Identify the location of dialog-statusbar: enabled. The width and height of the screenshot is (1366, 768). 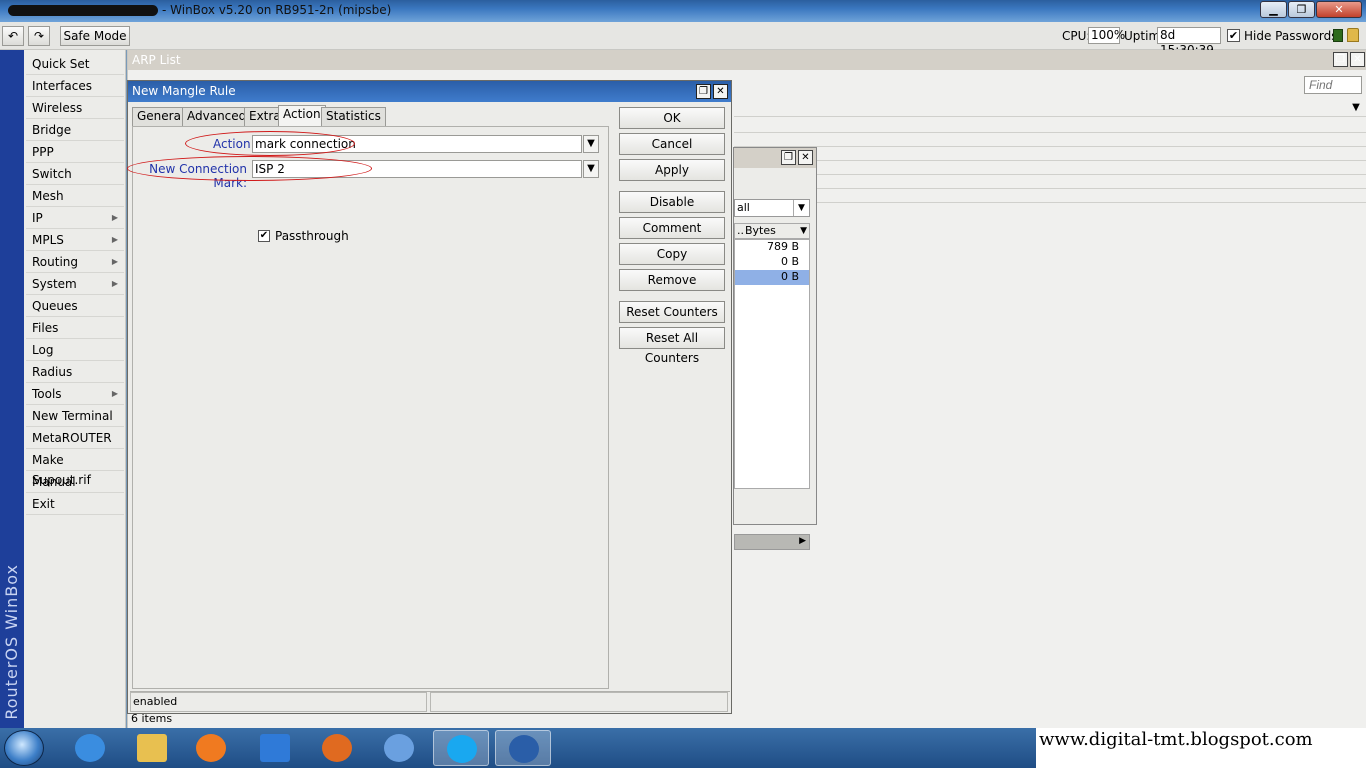
(430, 701).